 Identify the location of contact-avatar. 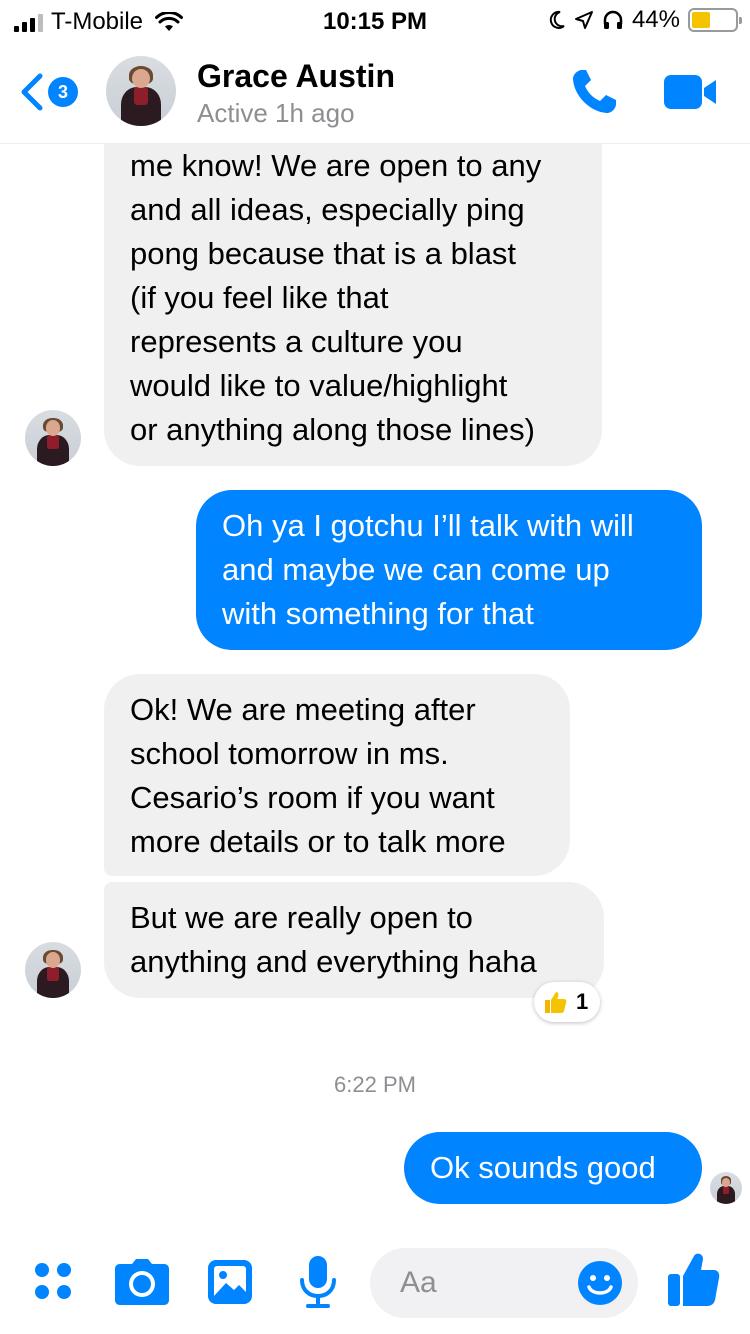
(141, 91).